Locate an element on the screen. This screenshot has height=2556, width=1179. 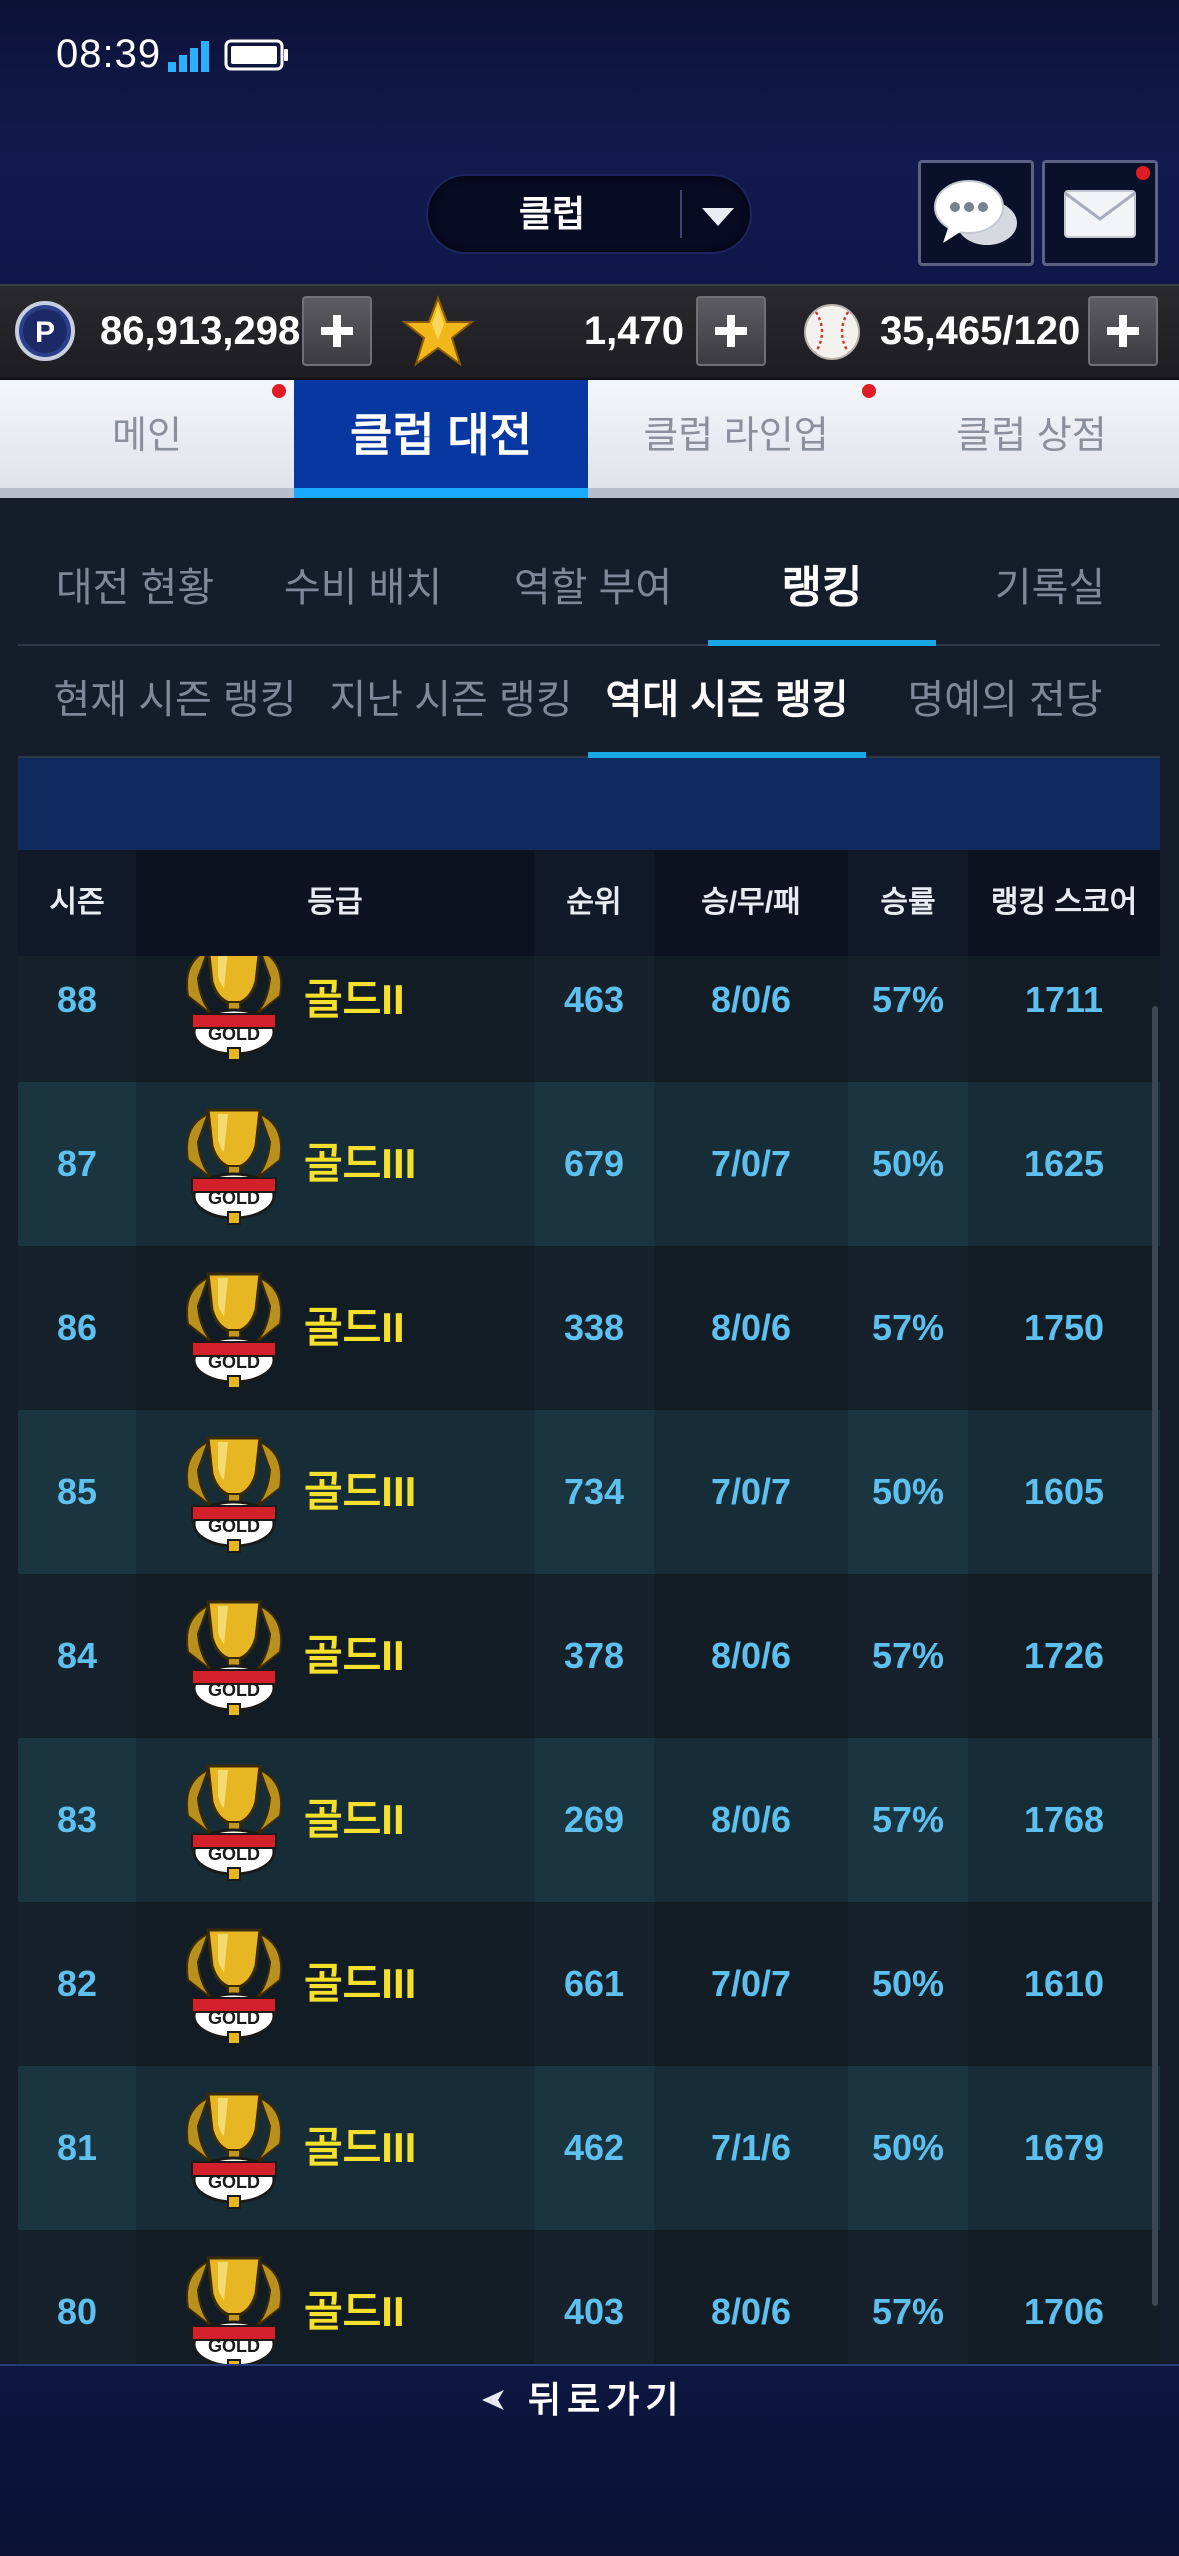
cell-score: 1726 is located at coordinates (1064, 1656).